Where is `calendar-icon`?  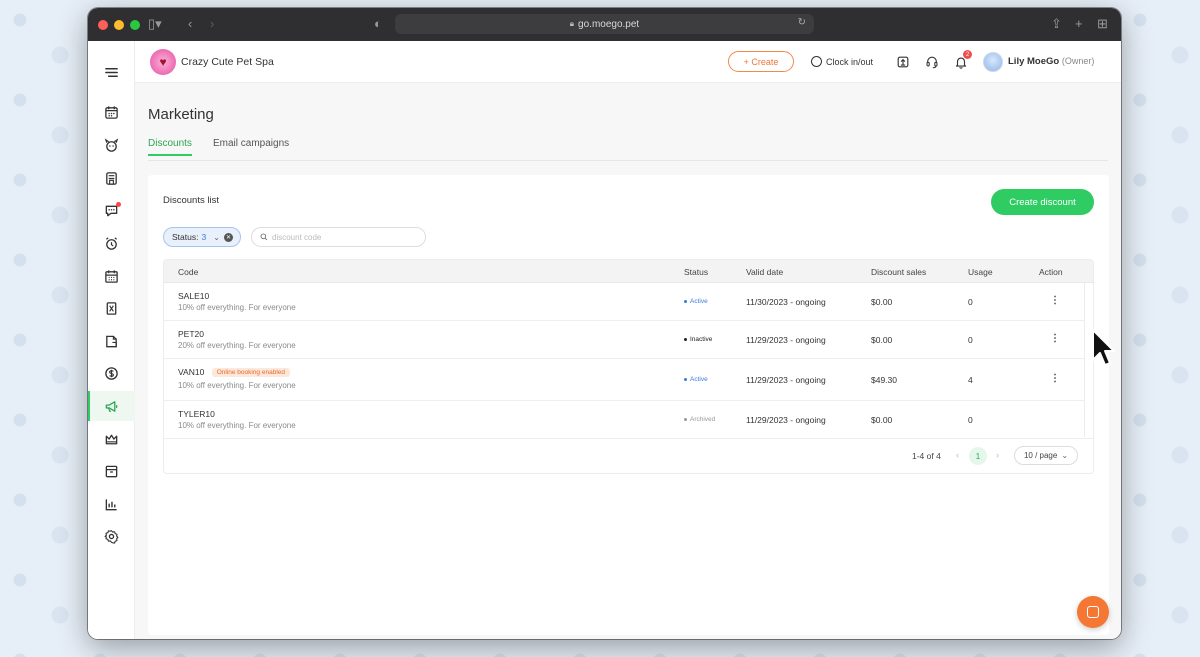 calendar-icon is located at coordinates (111, 112).